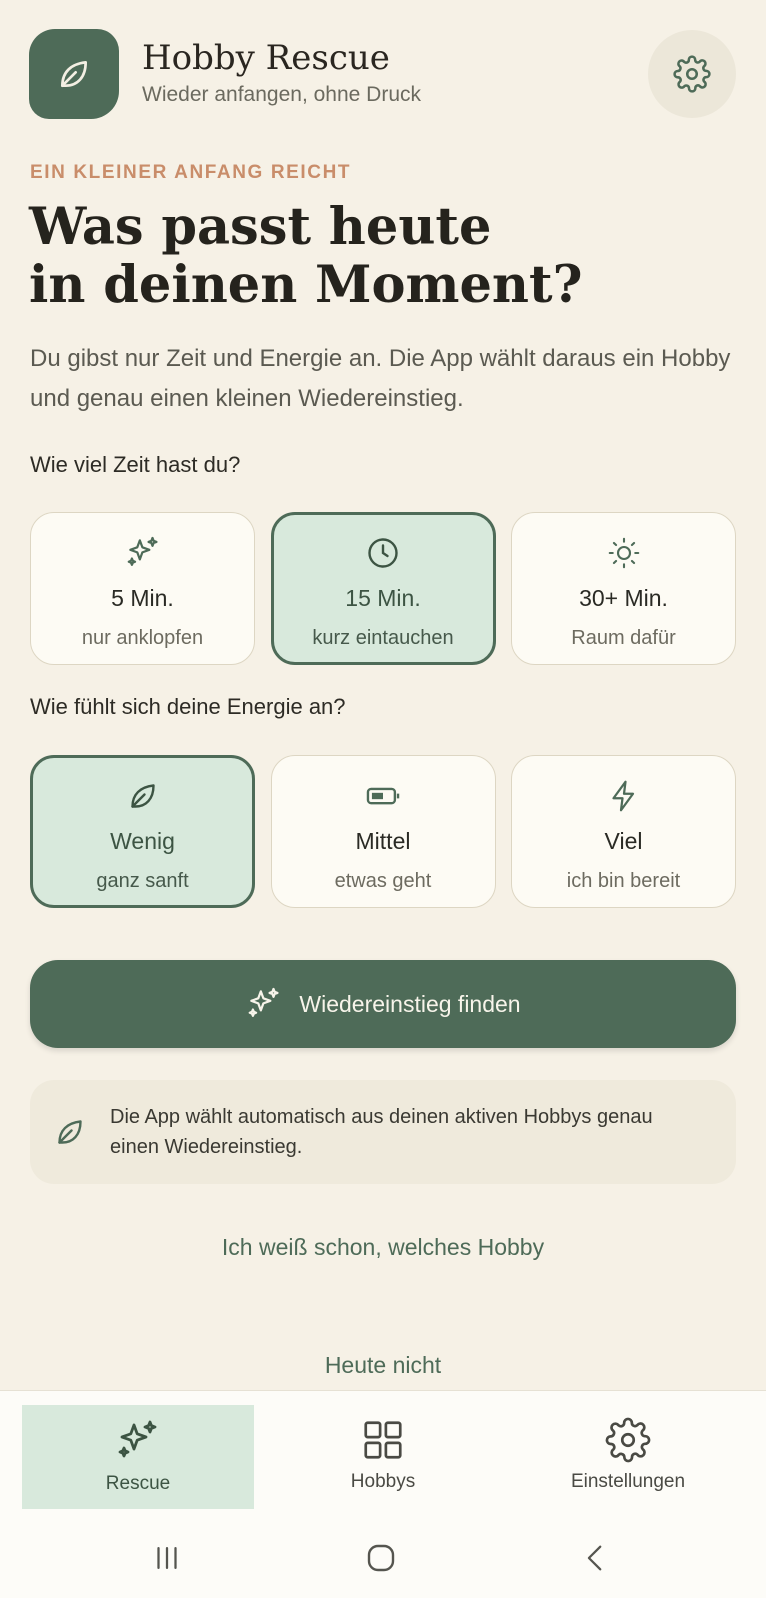 This screenshot has width=766, height=1598. Describe the element at coordinates (383, 553) in the screenshot. I see `clock-icon` at that location.